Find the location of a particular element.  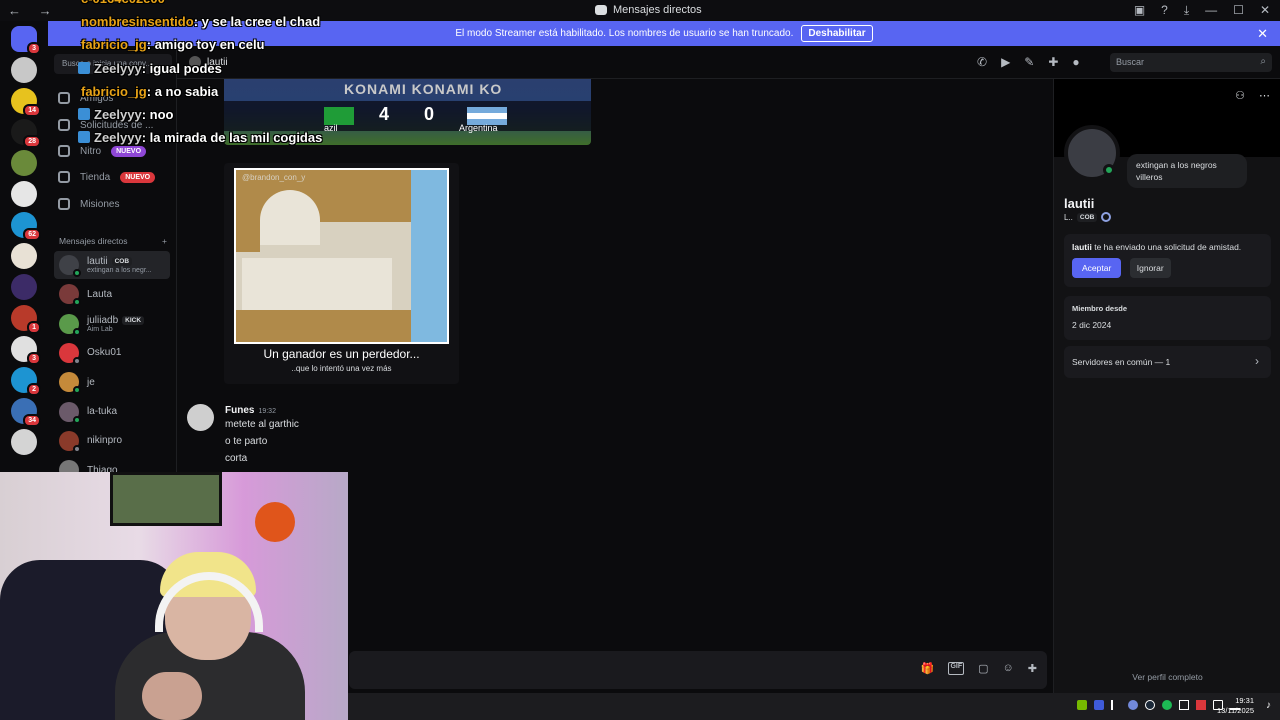

dm-item: la-tuka is located at coordinates (112, 412).